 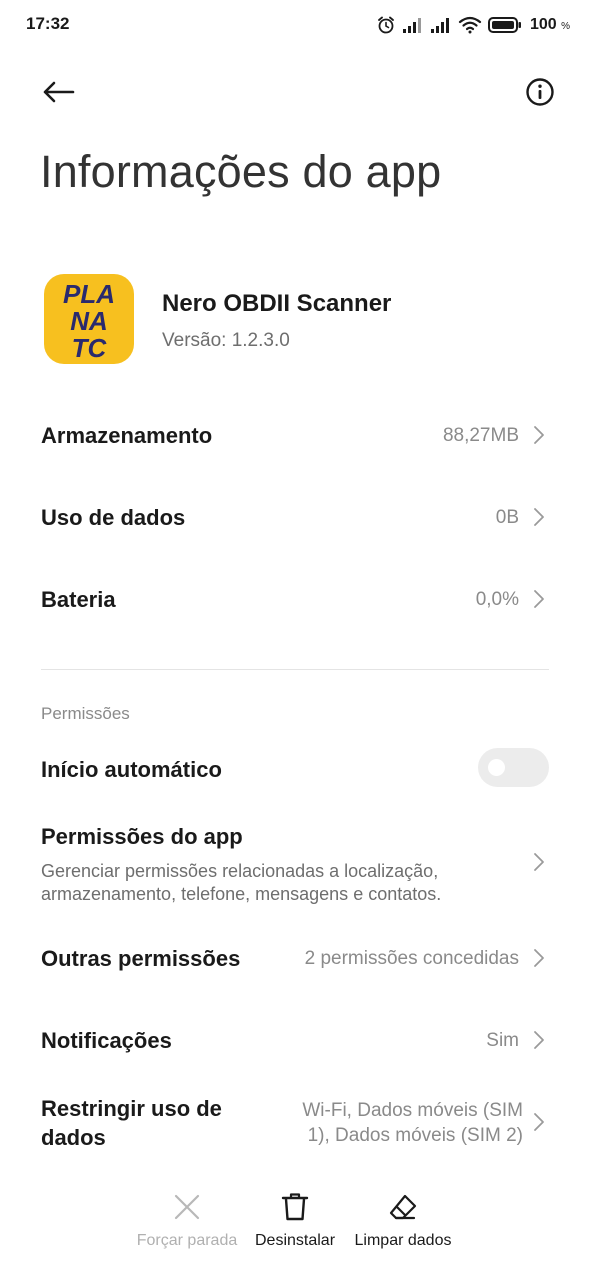 I want to click on svg-text: TC, so click(x=90, y=348).